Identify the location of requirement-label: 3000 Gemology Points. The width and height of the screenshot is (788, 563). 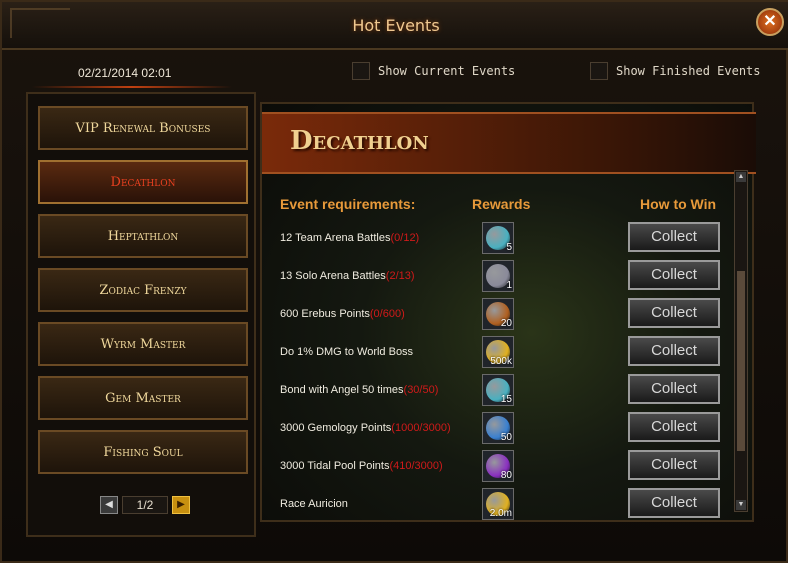
(336, 428).